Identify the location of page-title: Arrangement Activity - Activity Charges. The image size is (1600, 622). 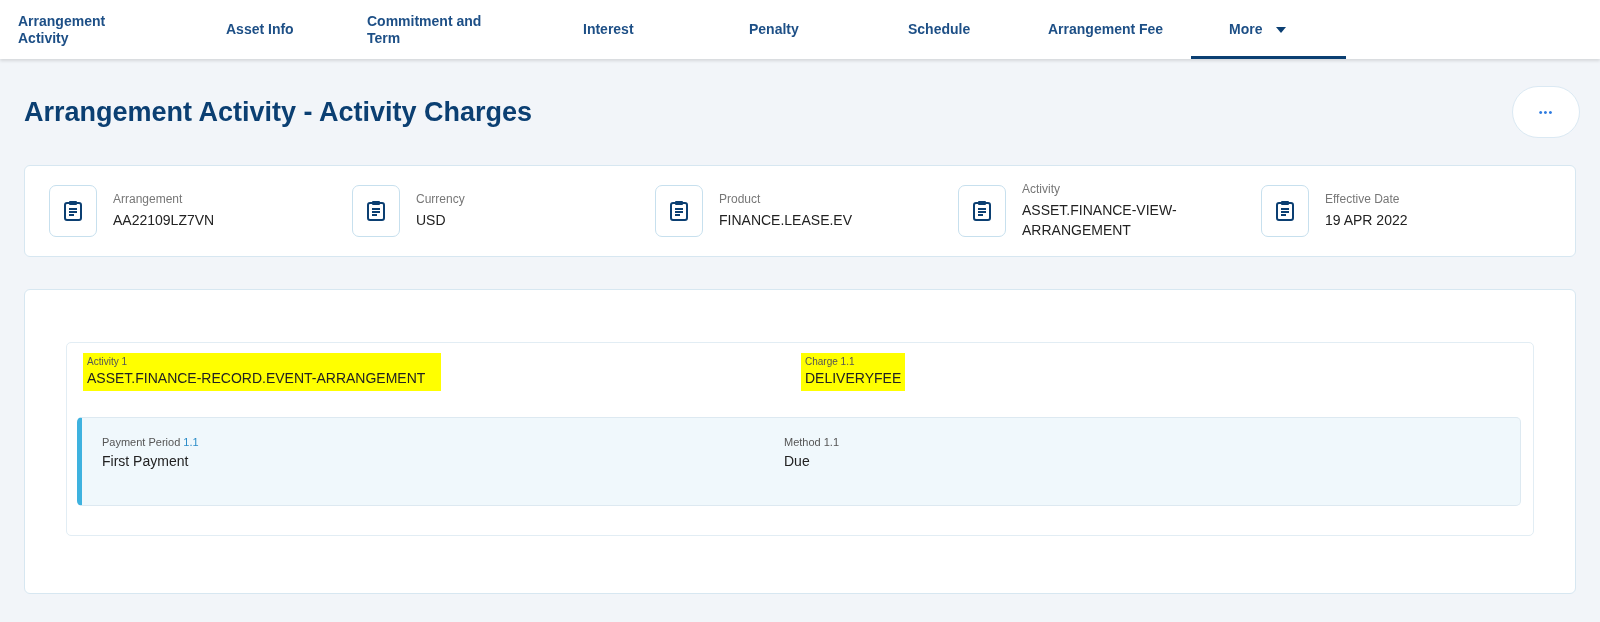
(278, 112).